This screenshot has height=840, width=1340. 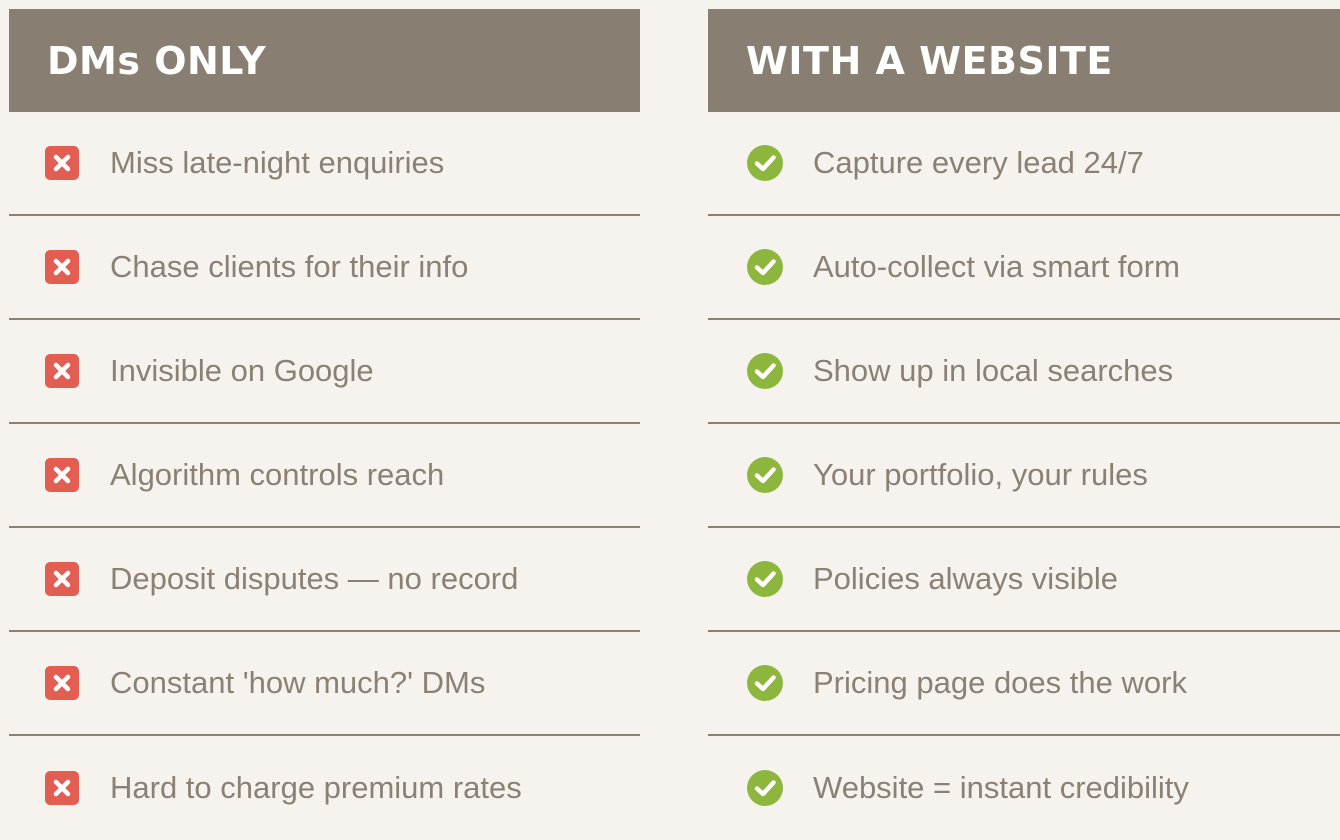 I want to click on list-item-label: Chase clients for their info, so click(x=289, y=266).